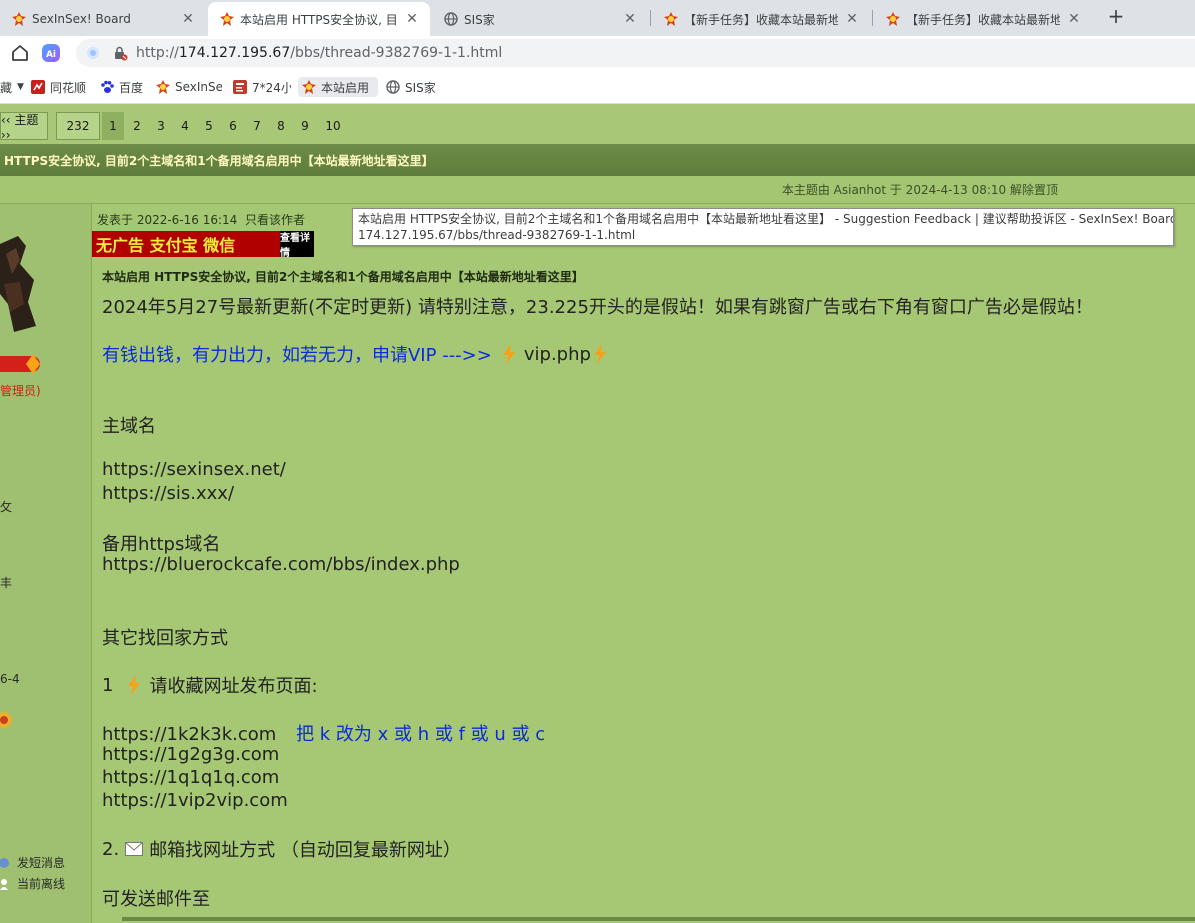 The height and width of the screenshot is (923, 1195). I want to click on tab-newbie-task-1: 【新手任务】收藏本站最新地址 ✕, so click(761, 19).